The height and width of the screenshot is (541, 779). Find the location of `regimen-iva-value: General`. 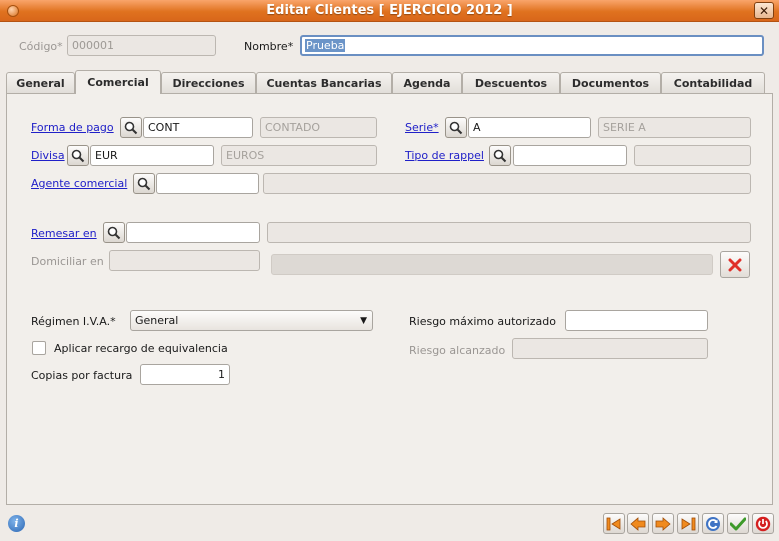

regimen-iva-value: General is located at coordinates (157, 320).